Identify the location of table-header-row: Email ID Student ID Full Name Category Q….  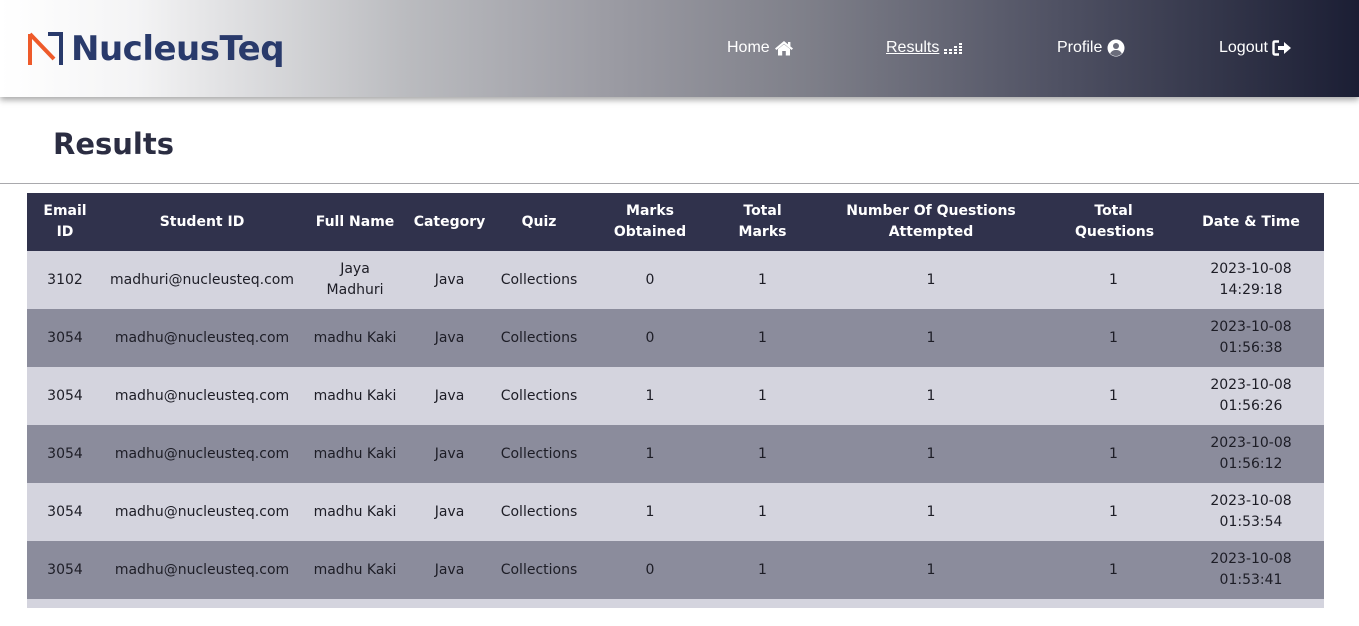
(675, 222).